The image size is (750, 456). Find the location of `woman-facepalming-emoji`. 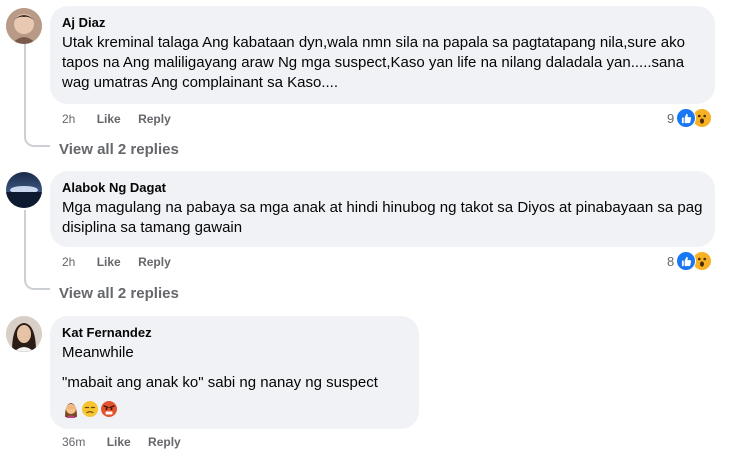

woman-facepalming-emoji is located at coordinates (71, 410).